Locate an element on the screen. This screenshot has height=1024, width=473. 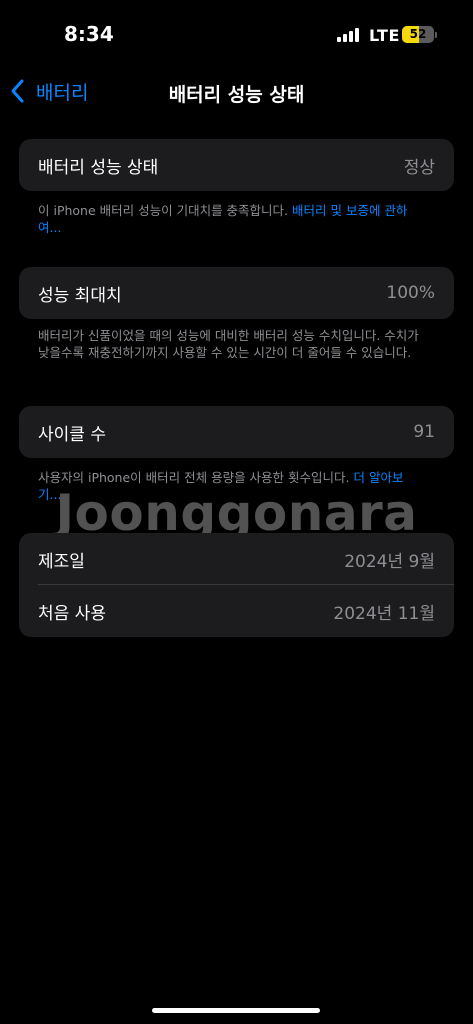
cycle-count-value: 91 is located at coordinates (424, 432).